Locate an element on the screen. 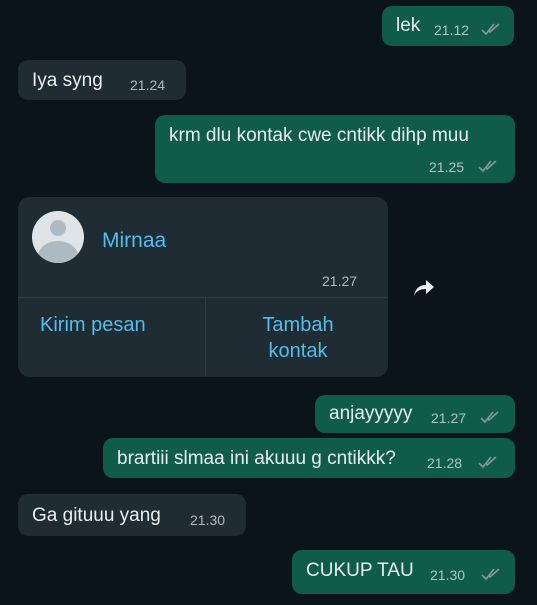 This screenshot has width=537, height=605. message-bubble-incoming: Iya syng 21.24 is located at coordinates (102, 80).